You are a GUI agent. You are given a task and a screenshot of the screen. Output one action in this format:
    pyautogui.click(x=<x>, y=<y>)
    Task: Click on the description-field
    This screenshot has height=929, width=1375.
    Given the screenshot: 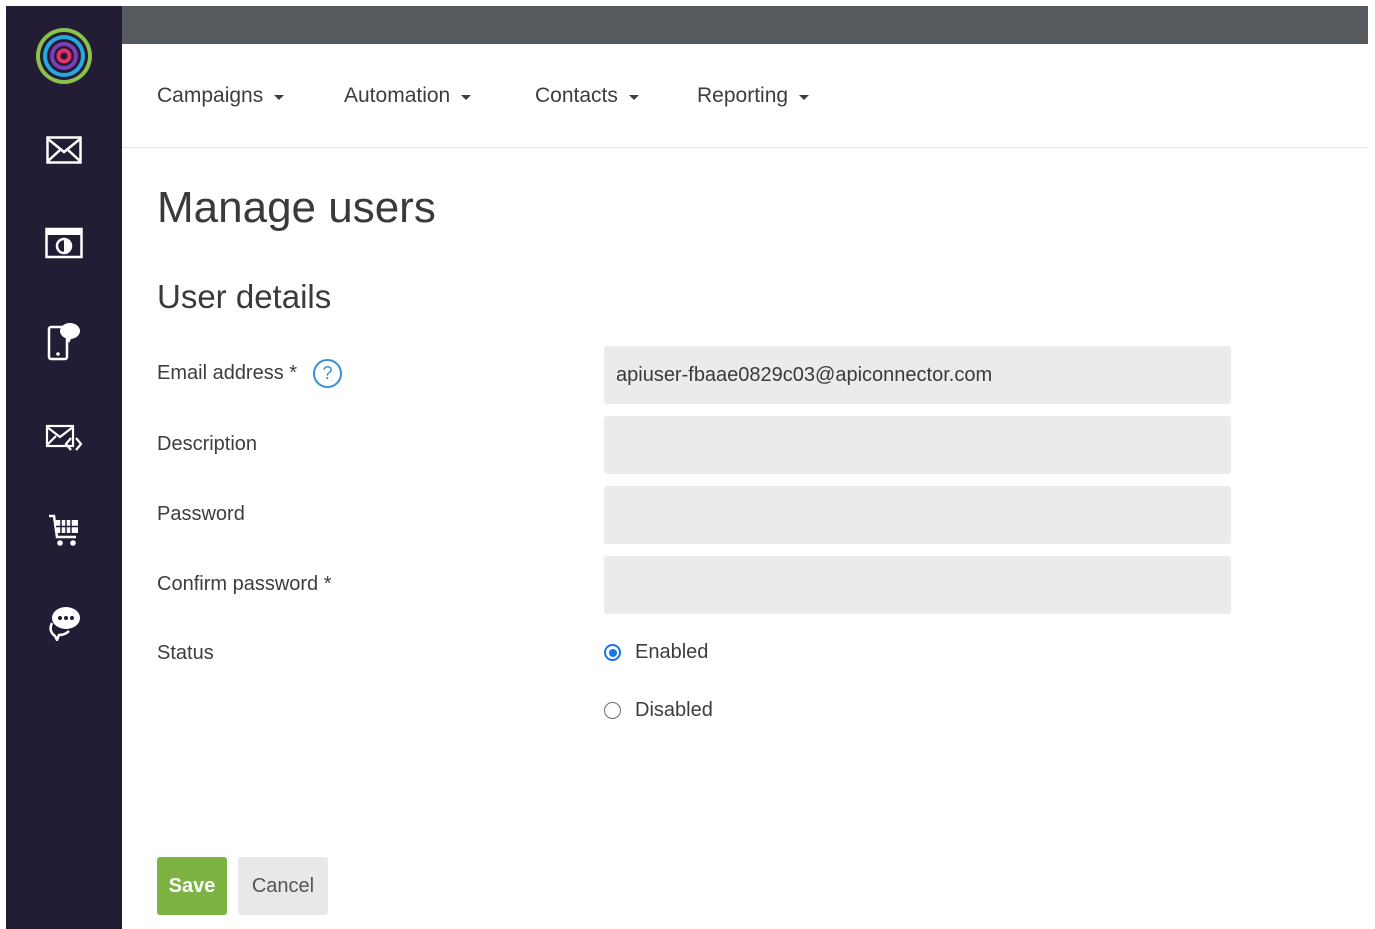 What is the action you would take?
    pyautogui.click(x=917, y=445)
    